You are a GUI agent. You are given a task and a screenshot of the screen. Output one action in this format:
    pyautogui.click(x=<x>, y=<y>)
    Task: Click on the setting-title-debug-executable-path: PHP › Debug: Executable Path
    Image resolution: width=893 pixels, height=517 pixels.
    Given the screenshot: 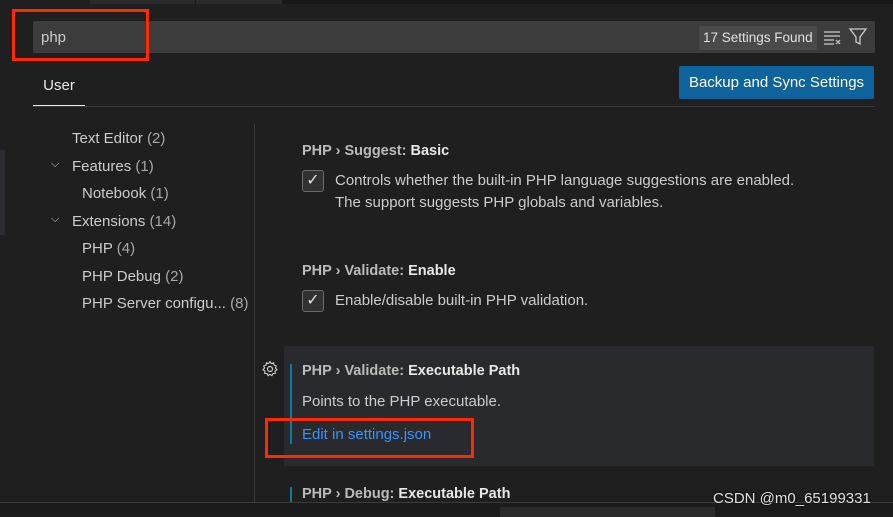 What is the action you would take?
    pyautogui.click(x=406, y=494)
    